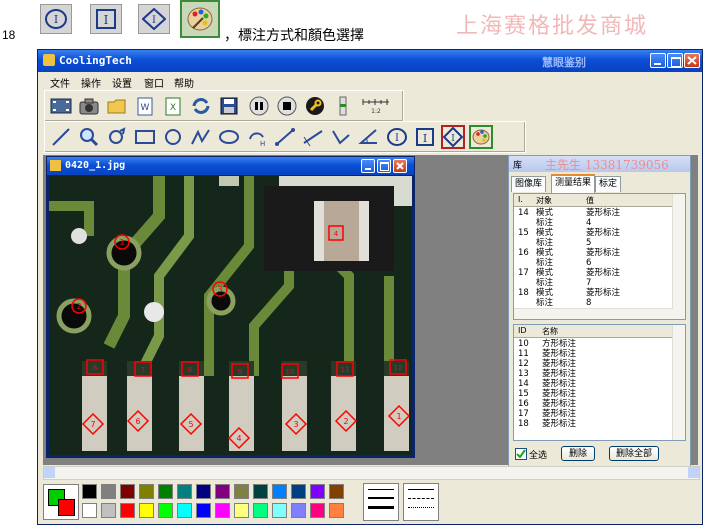  Describe the element at coordinates (173, 106) in the screenshot. I see `spreadsheet-icon: X` at that location.